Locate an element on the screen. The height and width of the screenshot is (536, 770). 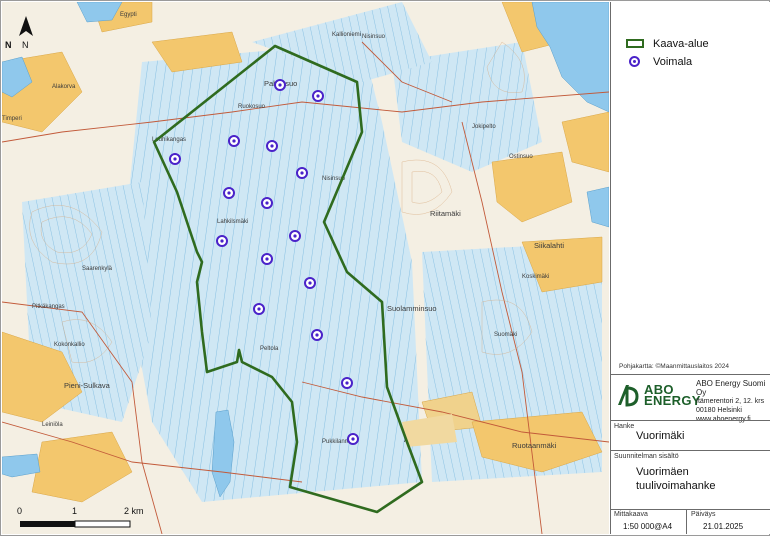
company-address-2: 00180 Helsinki is located at coordinates (719, 410).